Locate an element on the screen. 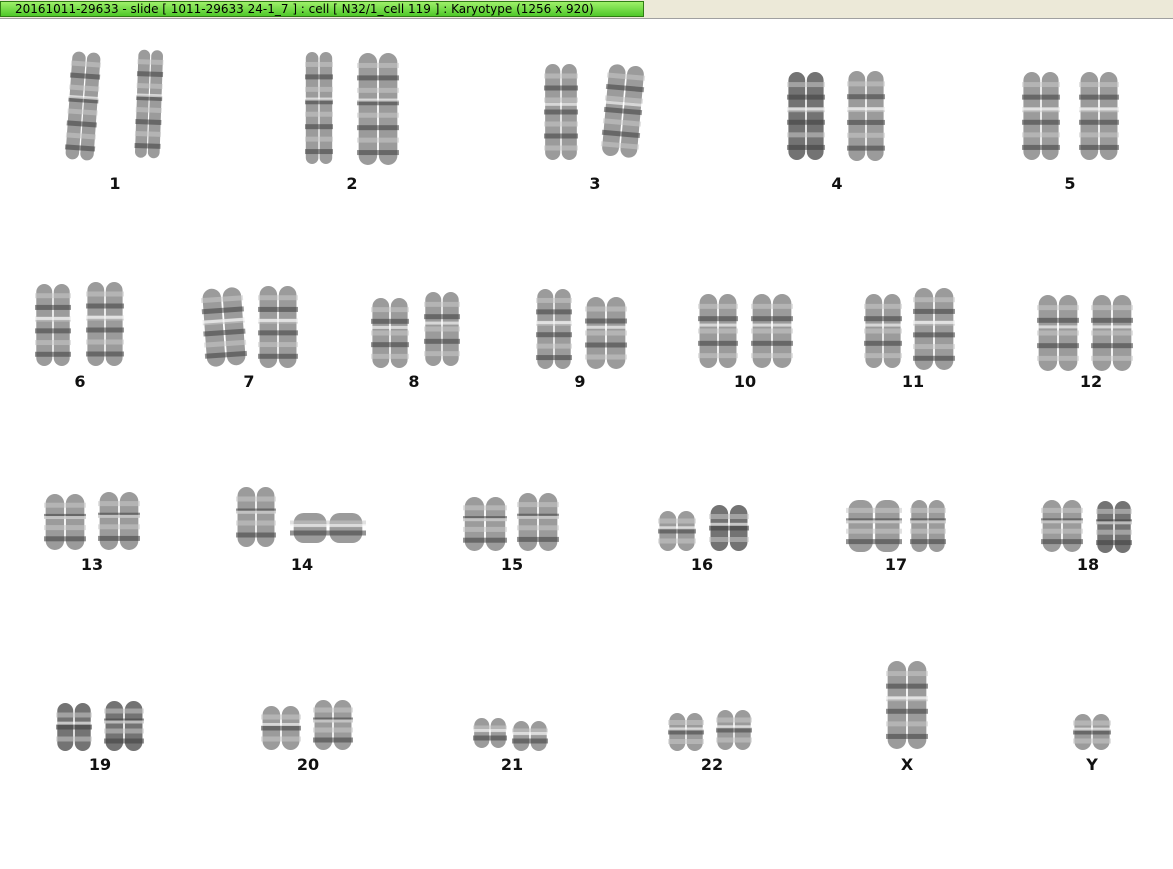 This screenshot has height=869, width=1173. chromosome-pair-x: X is located at coordinates (907, 722).